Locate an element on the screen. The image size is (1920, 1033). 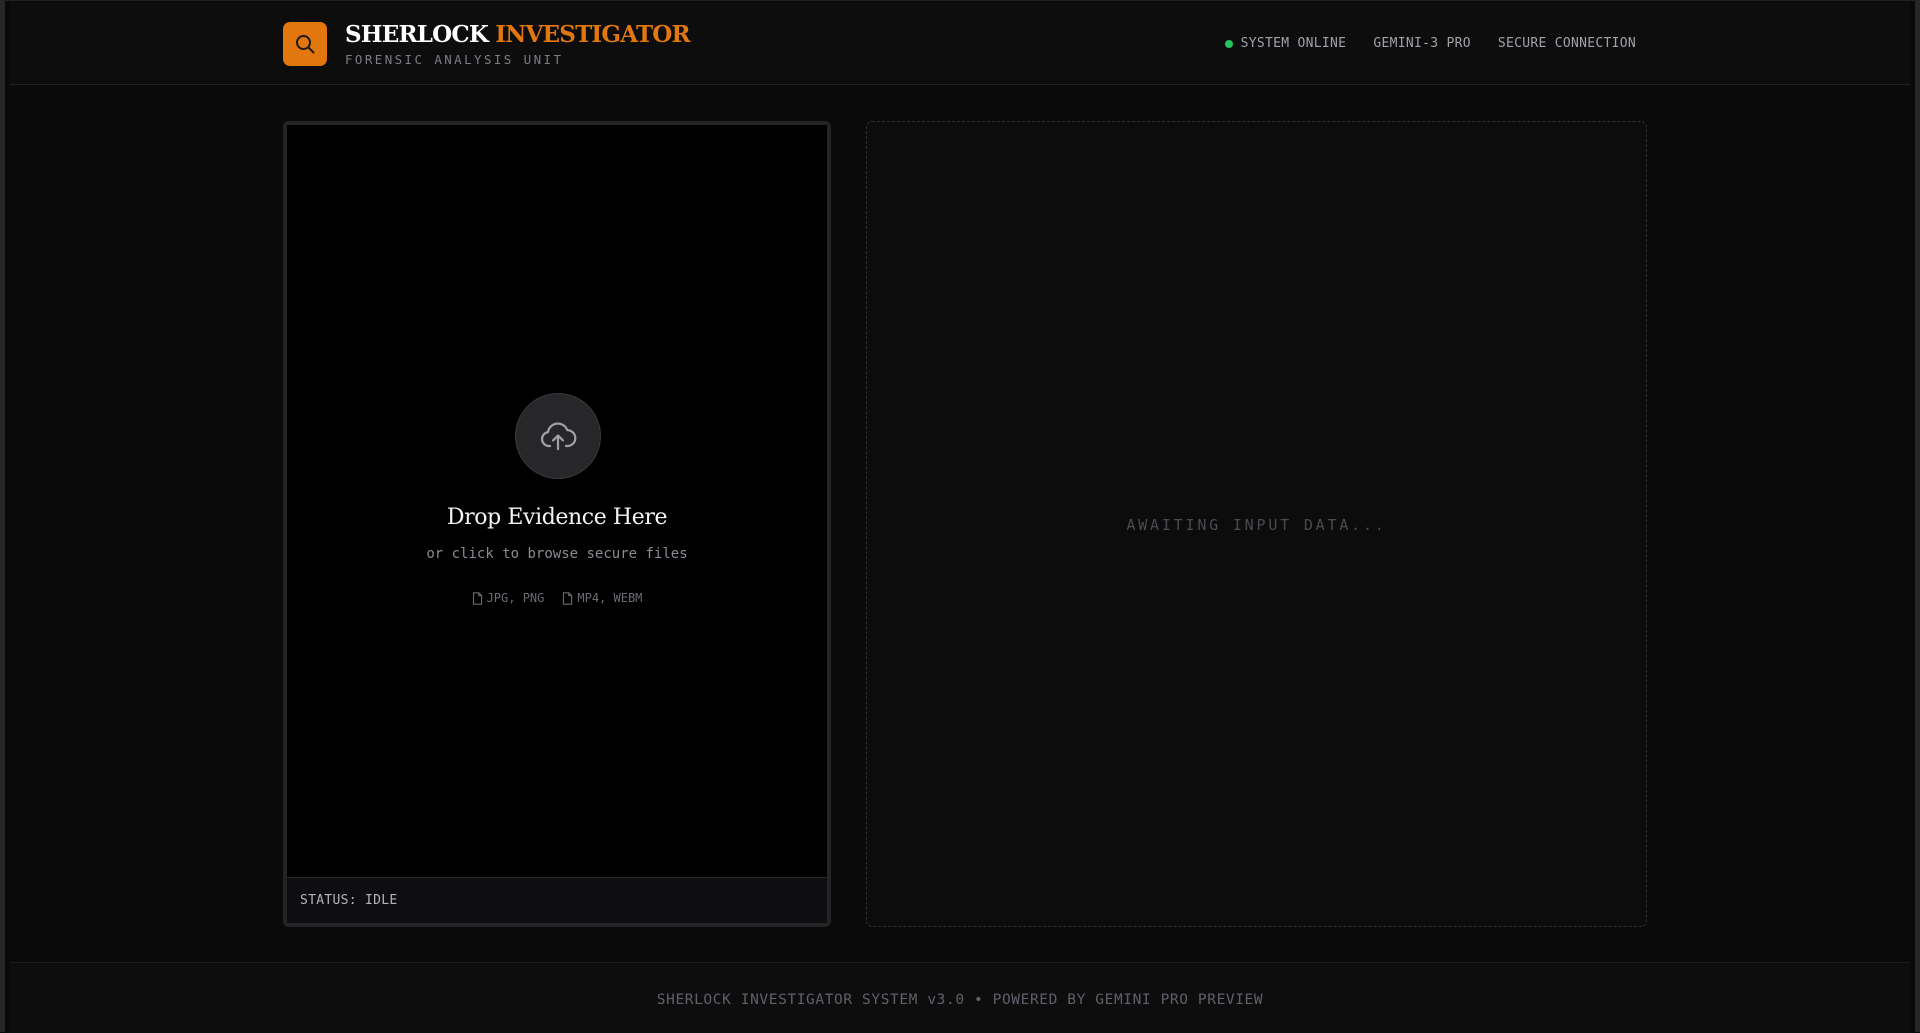
upload-button is located at coordinates (558, 436).